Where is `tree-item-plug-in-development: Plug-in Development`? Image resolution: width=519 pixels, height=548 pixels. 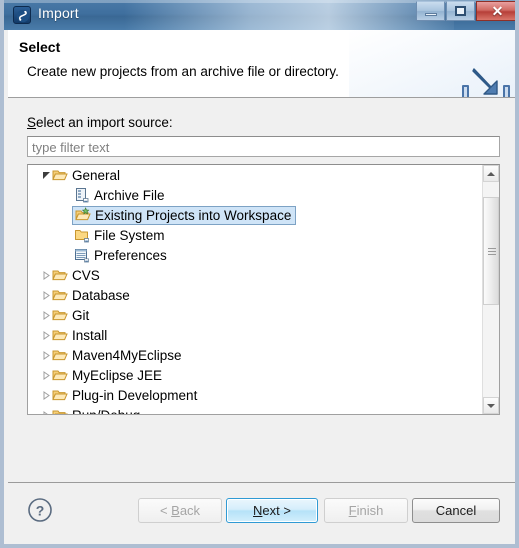
tree-item-plug-in-development: Plug-in Development is located at coordinates (255, 395).